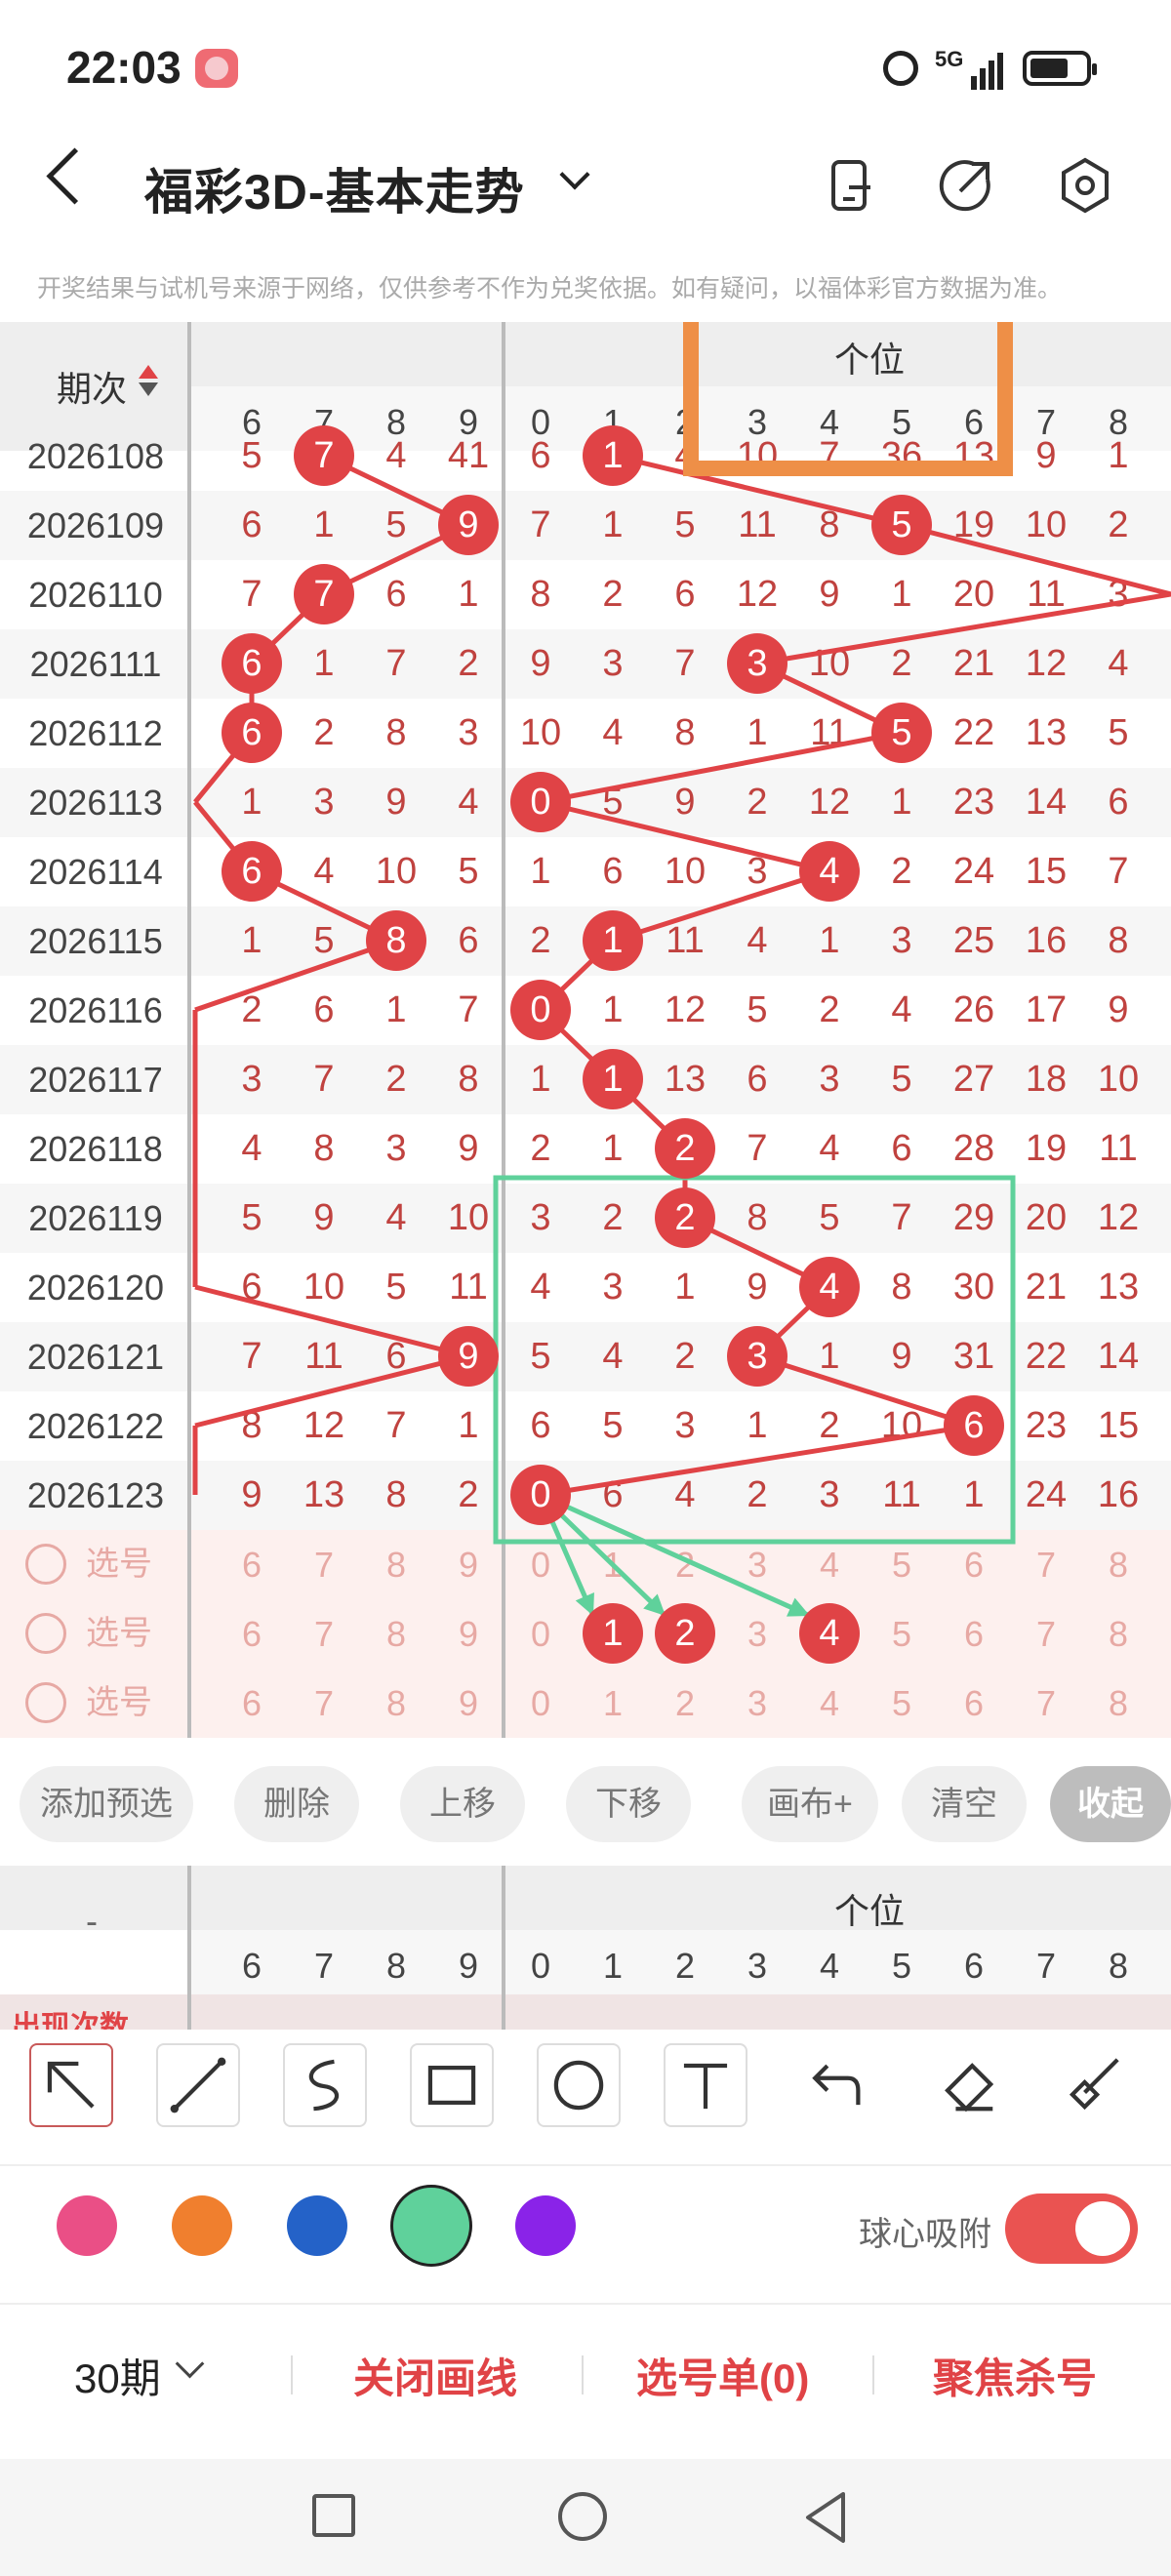  Describe the element at coordinates (462, 1804) in the screenshot. I see `move-up-button: 上移` at that location.